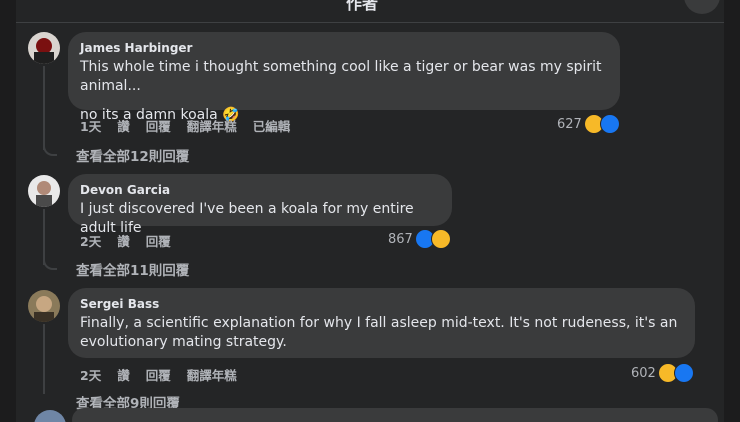 The width and height of the screenshot is (740, 422). What do you see at coordinates (183, 342) in the screenshot?
I see `comment-text-line2: evolutionary mating strategy.` at bounding box center [183, 342].